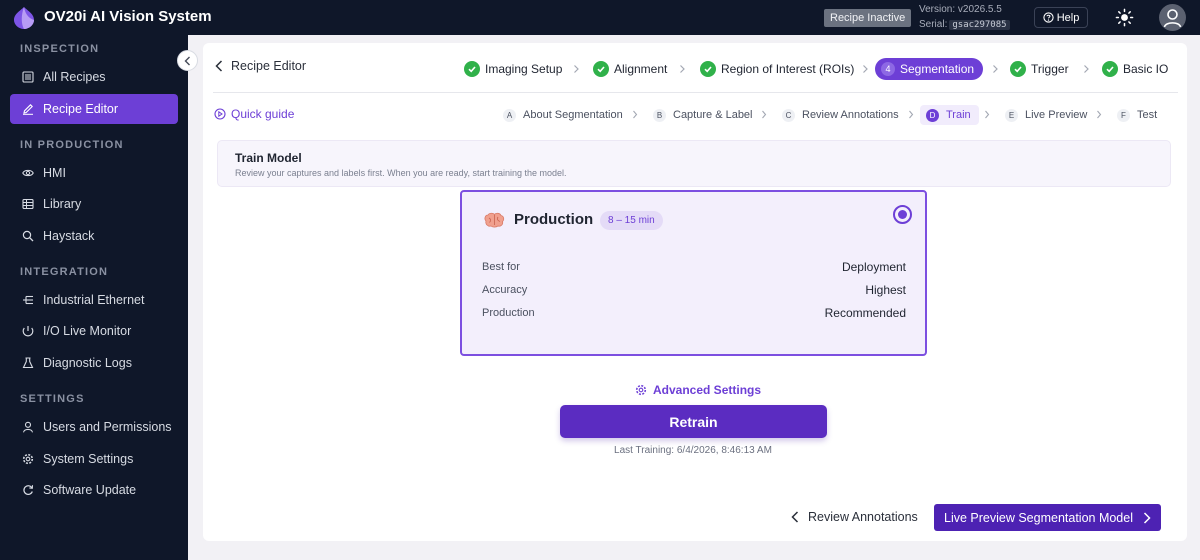 This screenshot has height=560, width=1200. Describe the element at coordinates (937, 69) in the screenshot. I see `step-label: Segmentation` at that location.